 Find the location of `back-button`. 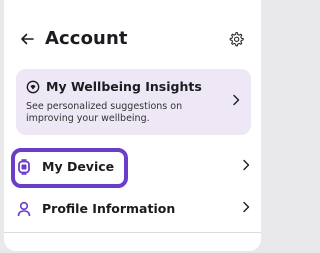

back-button is located at coordinates (27, 39).